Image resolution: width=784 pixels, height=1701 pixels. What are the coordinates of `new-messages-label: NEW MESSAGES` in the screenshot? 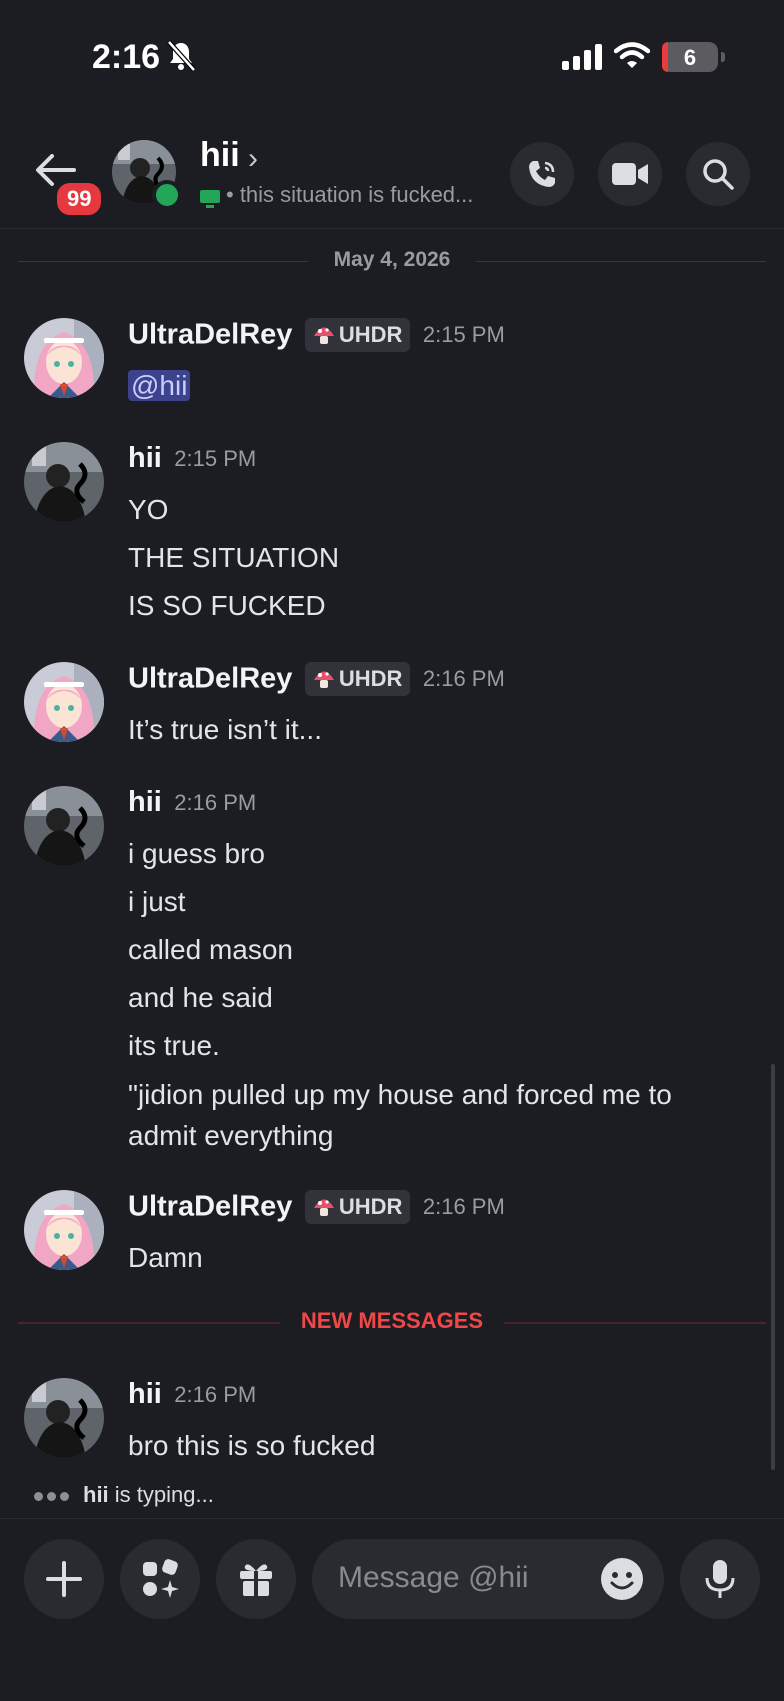 It's located at (392, 1320).